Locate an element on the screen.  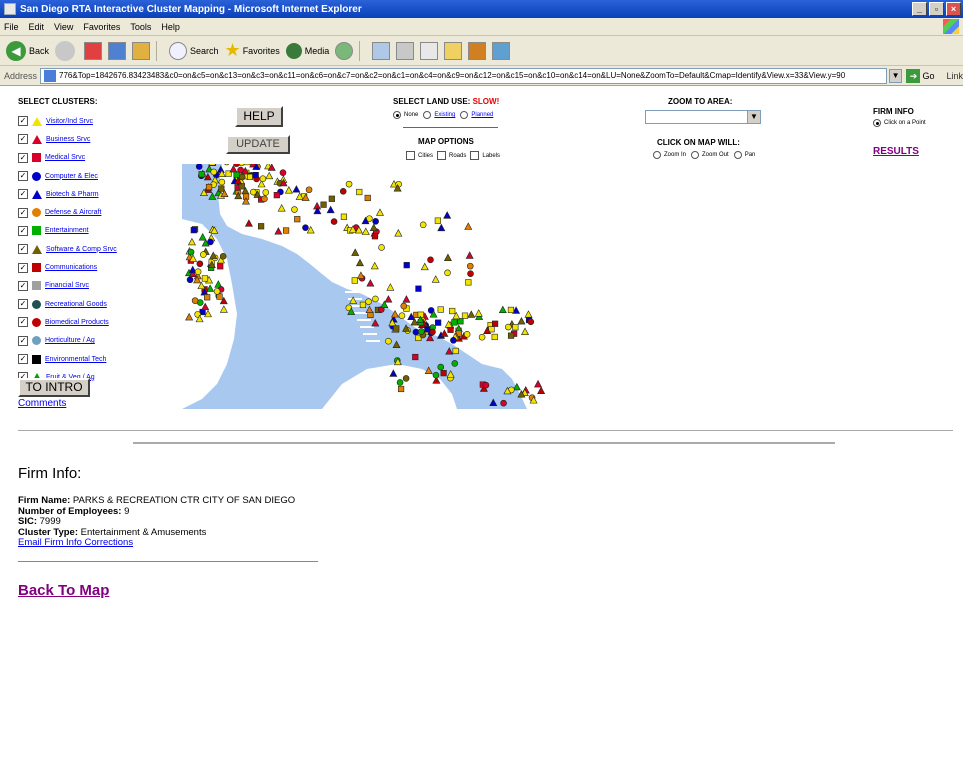
cluster-link: Recreational Goods is located at coordinates (76, 304).